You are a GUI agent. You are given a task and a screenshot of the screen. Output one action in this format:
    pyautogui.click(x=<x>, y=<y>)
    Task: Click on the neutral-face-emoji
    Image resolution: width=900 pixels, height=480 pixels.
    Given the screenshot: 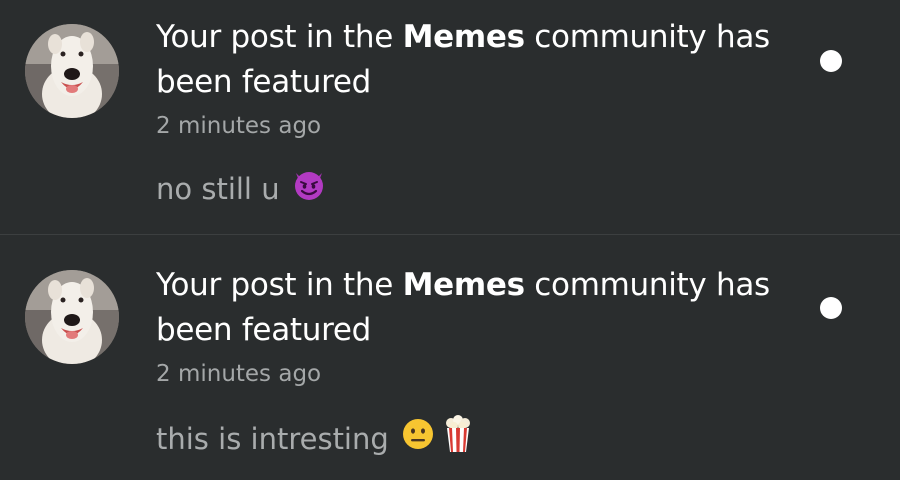 What is the action you would take?
    pyautogui.click(x=418, y=439)
    